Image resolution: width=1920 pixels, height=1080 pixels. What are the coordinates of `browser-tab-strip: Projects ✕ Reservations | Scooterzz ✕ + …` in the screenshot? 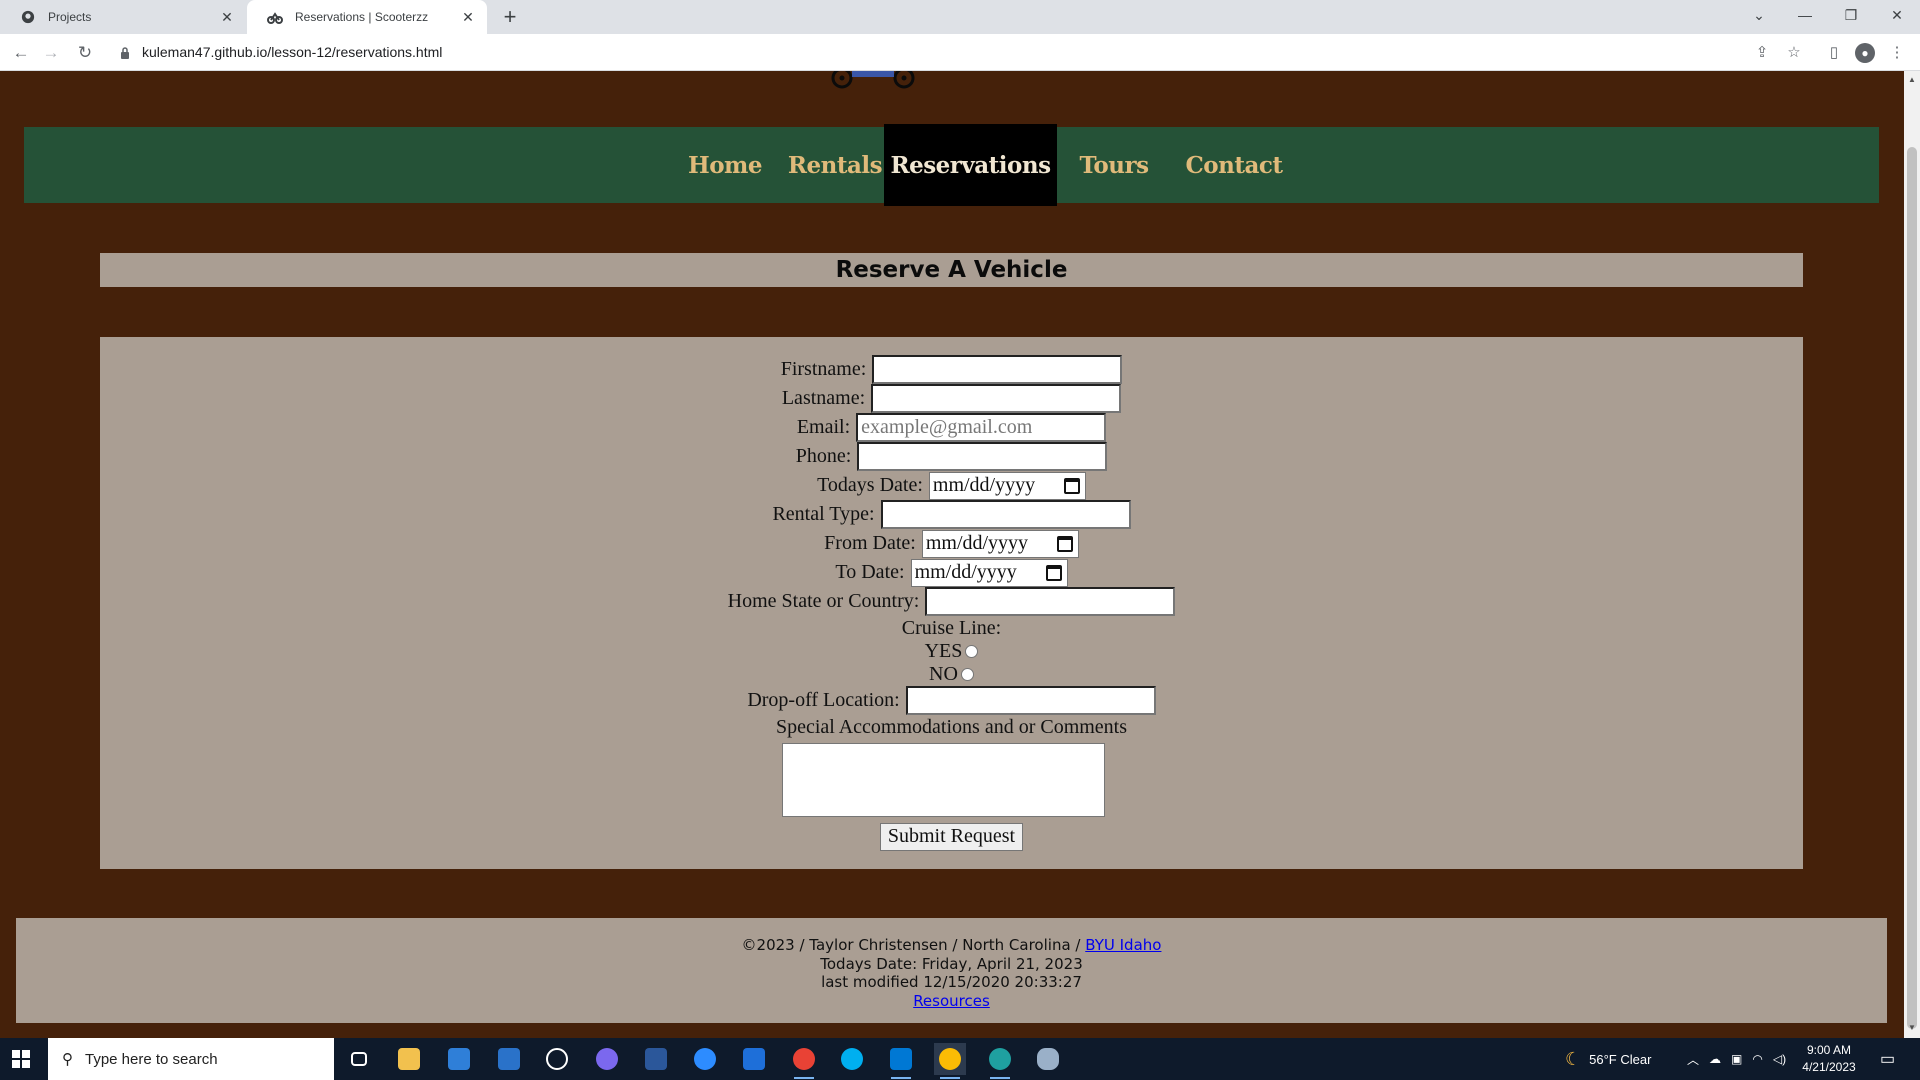 It's located at (960, 17).